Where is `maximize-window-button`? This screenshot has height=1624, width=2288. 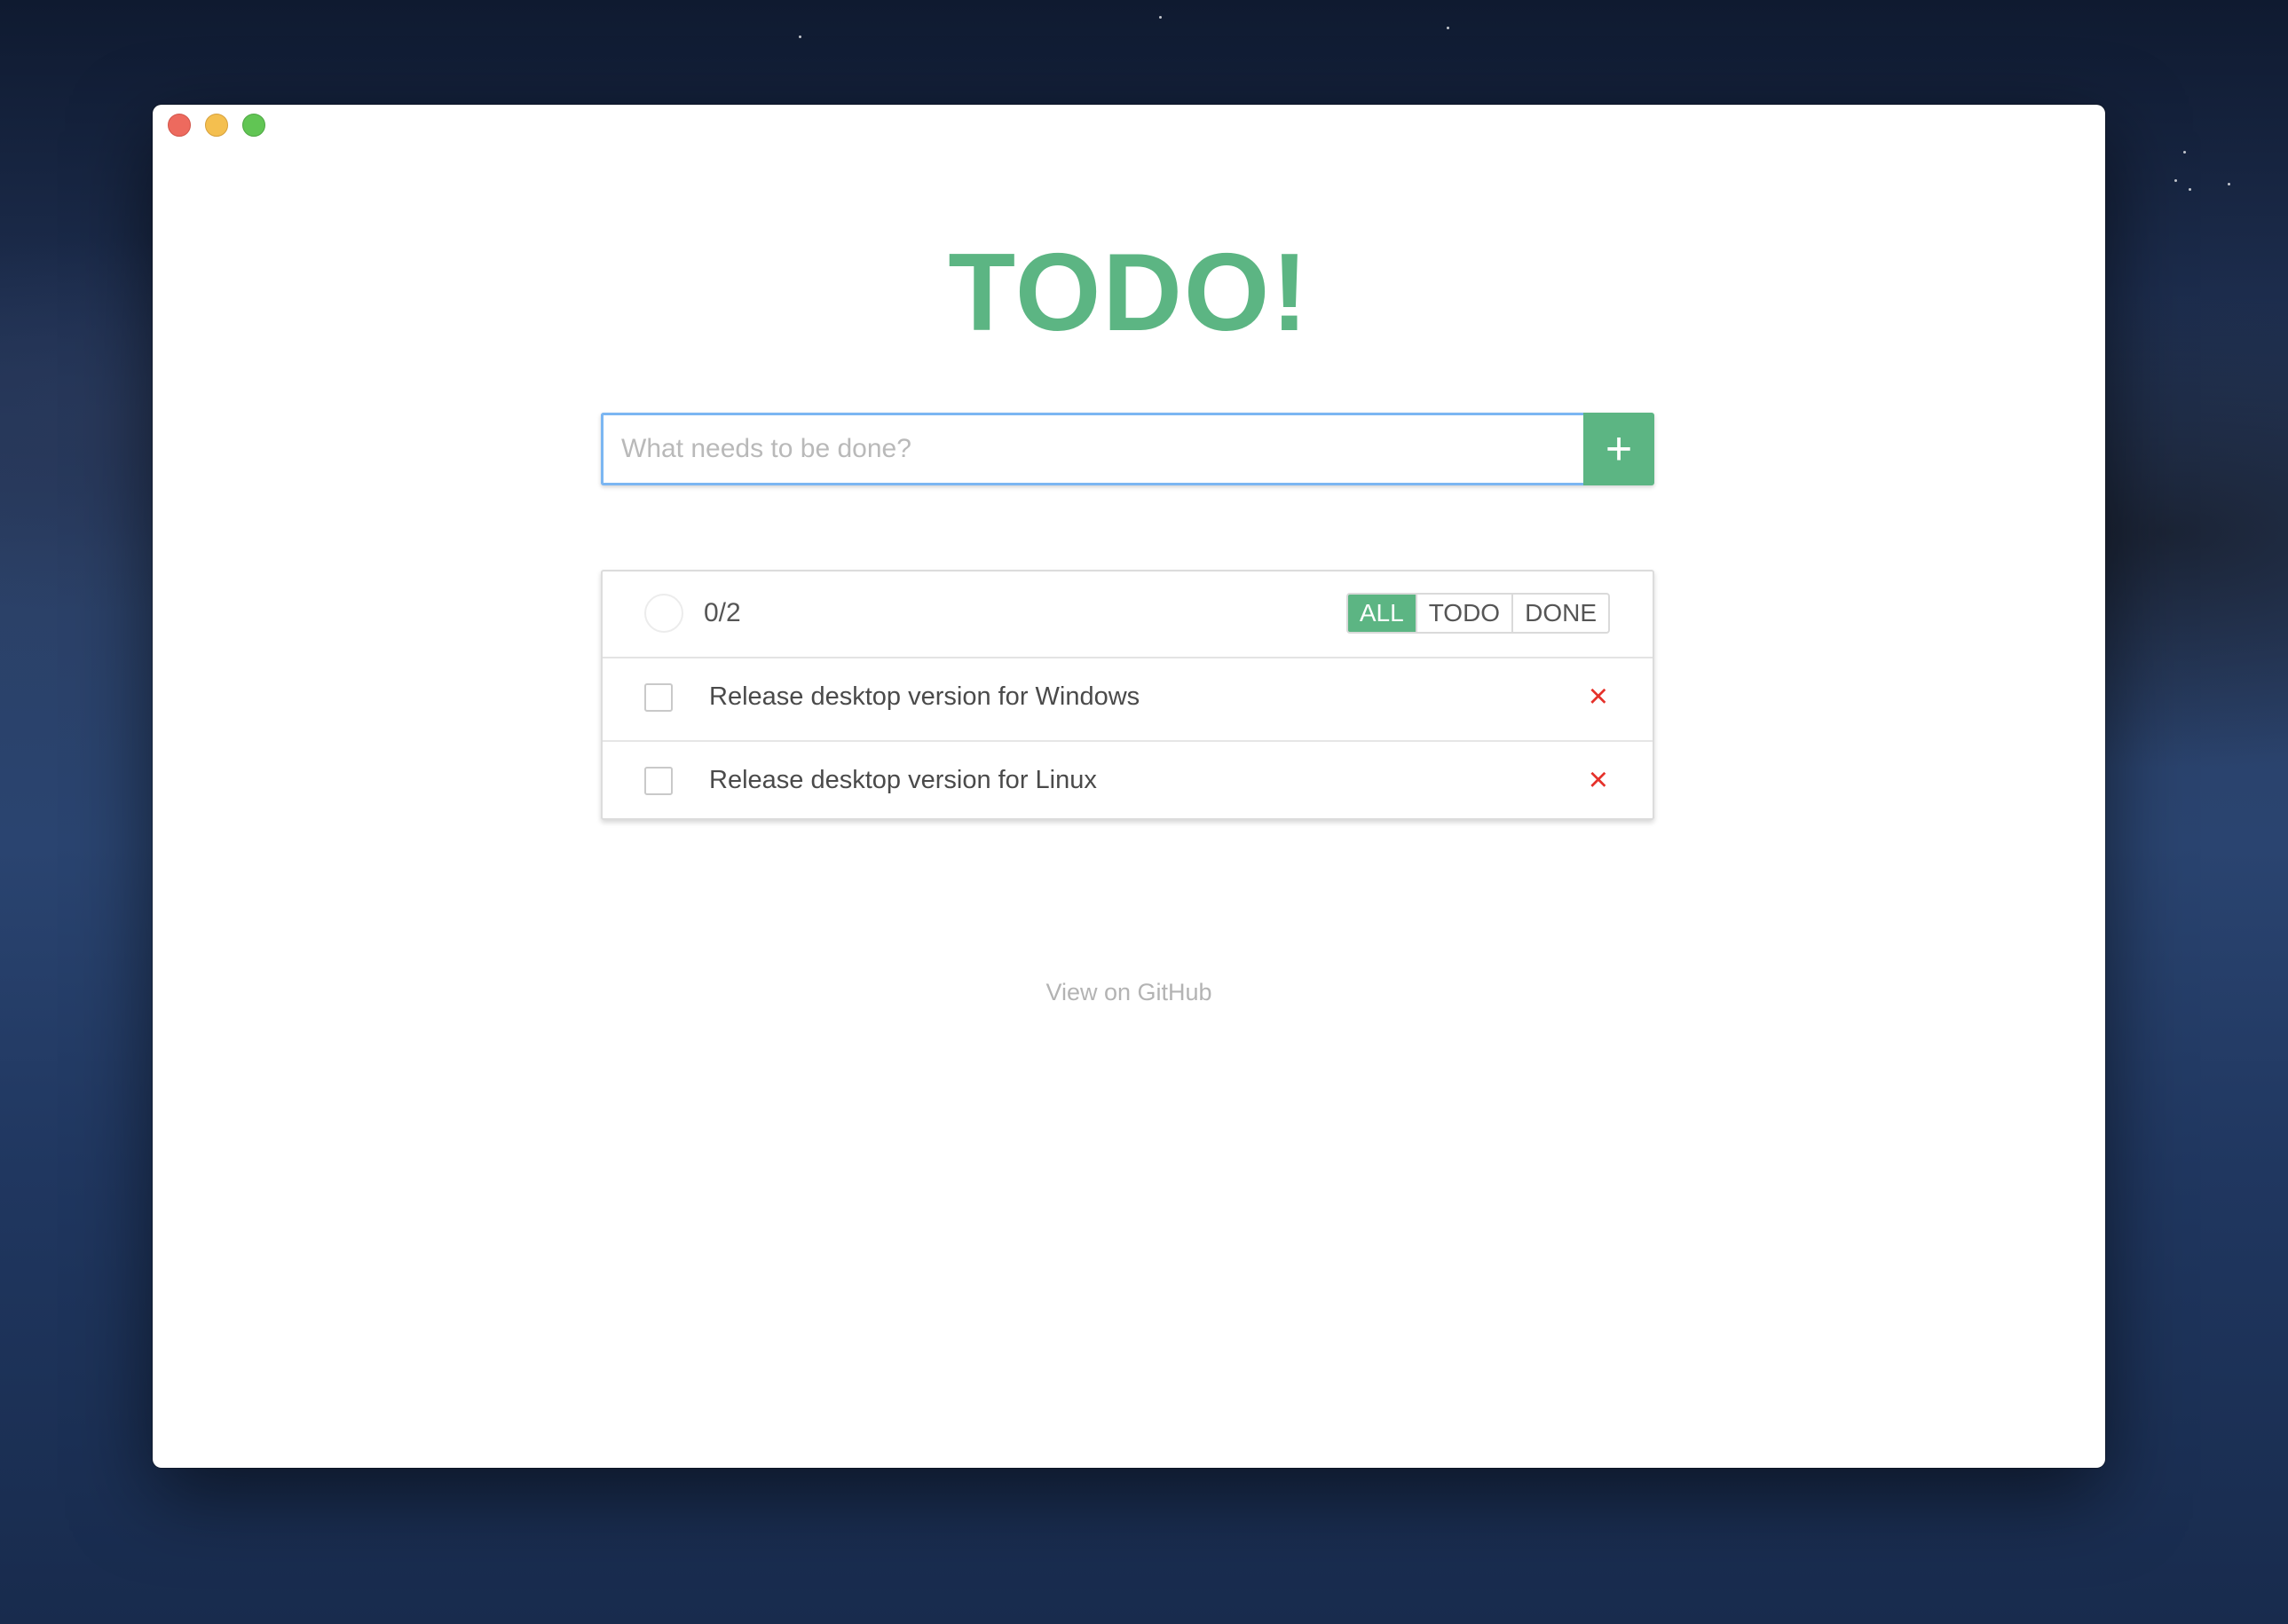
maximize-window-button is located at coordinates (253, 125).